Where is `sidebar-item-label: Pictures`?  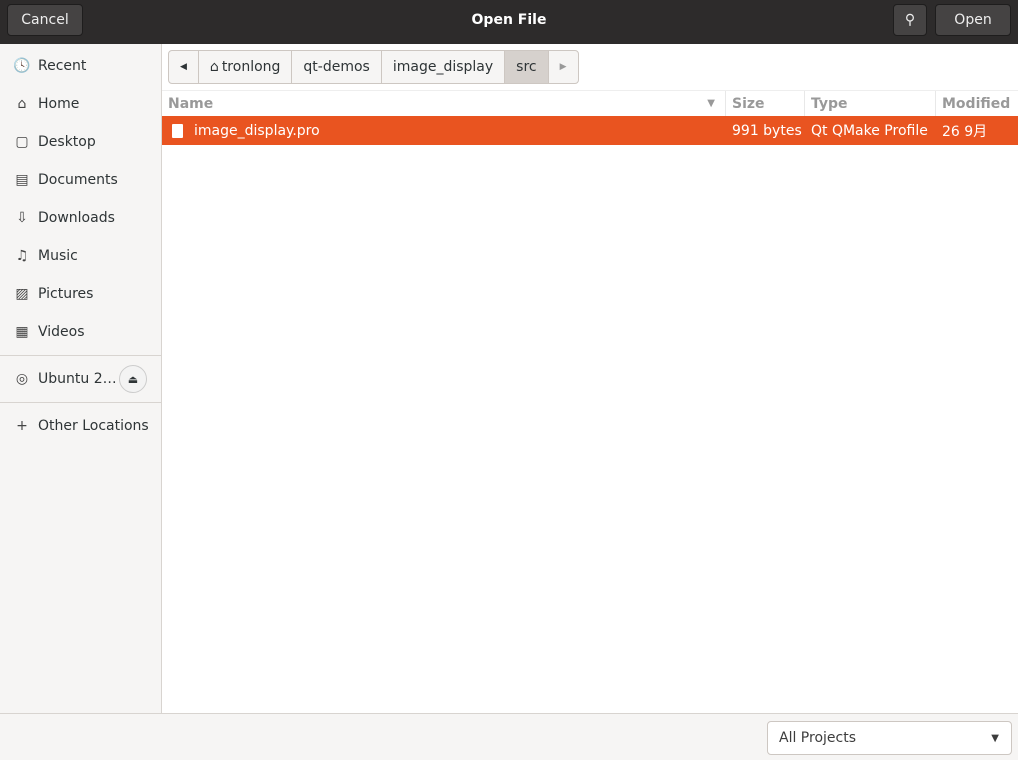 sidebar-item-label: Pictures is located at coordinates (66, 294).